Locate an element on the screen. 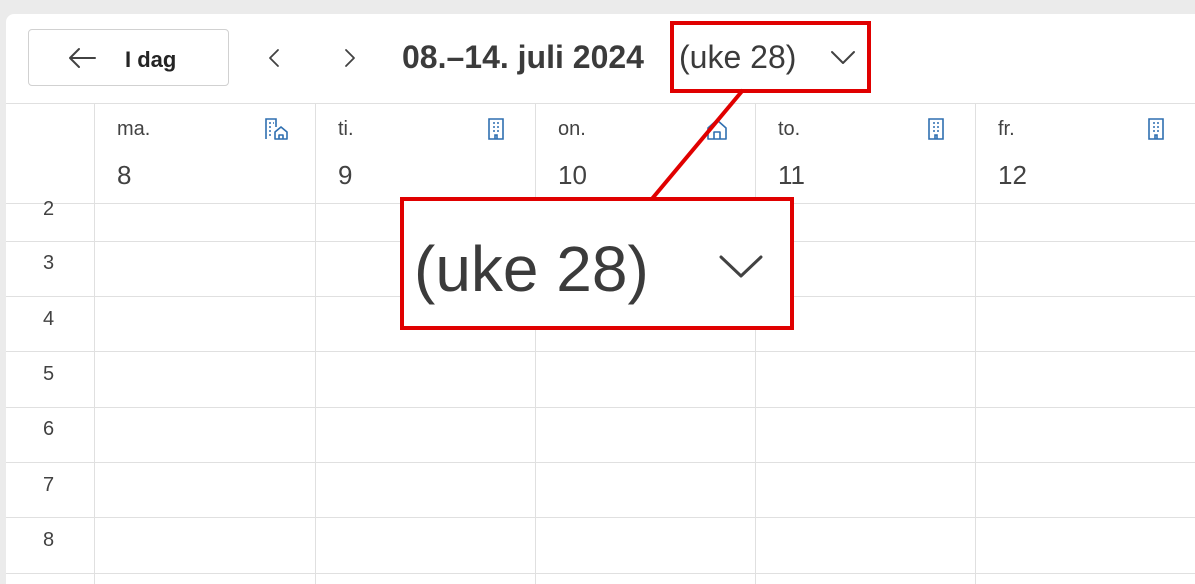  day-number: 9 is located at coordinates (345, 175).